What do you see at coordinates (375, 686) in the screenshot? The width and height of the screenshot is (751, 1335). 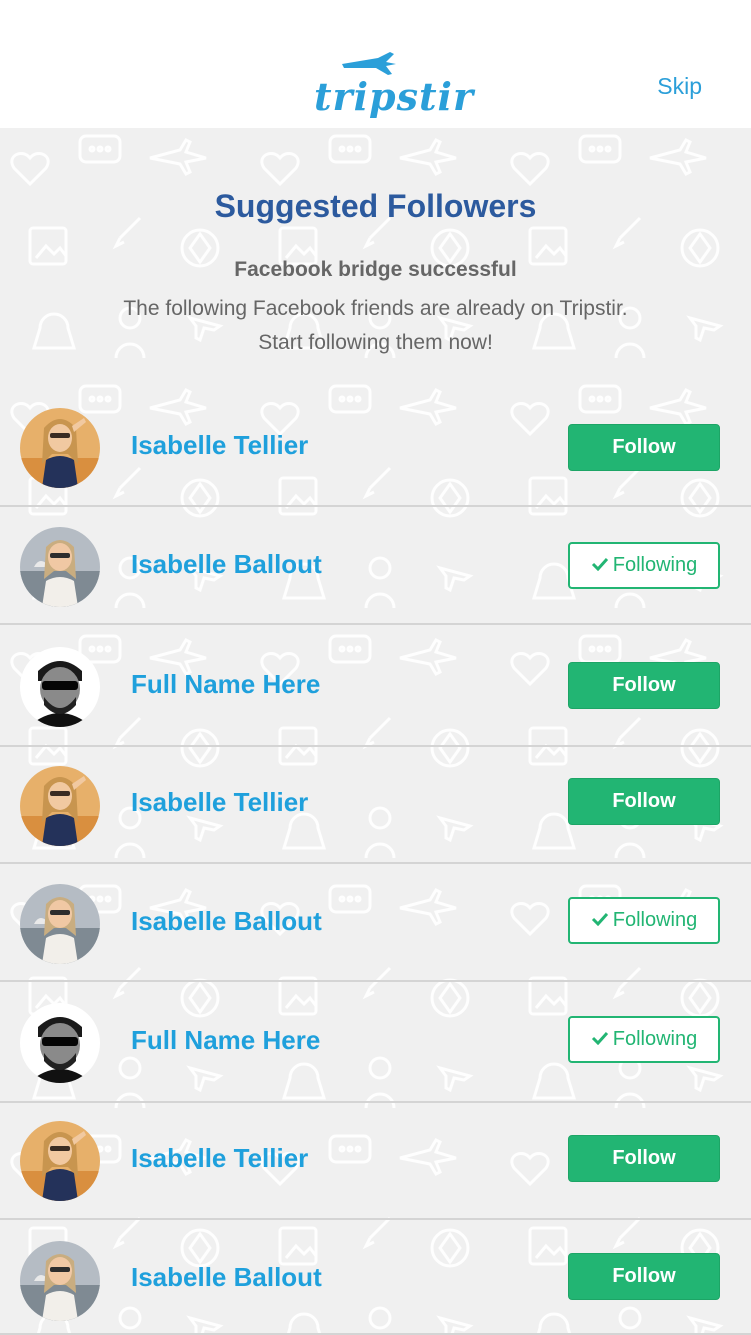 I see `follower-row: Full Name Here Follow` at bounding box center [375, 686].